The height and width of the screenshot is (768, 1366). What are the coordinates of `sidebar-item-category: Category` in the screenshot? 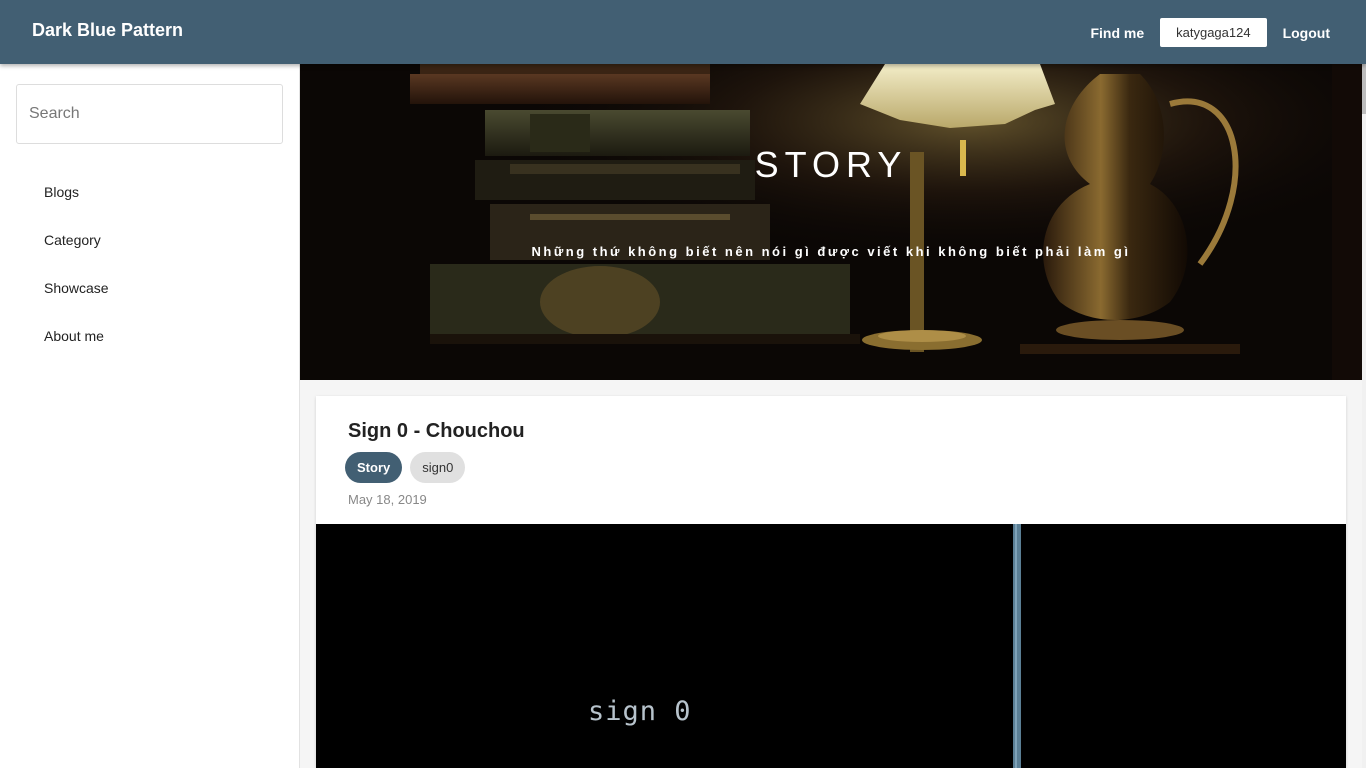 It's located at (149, 240).